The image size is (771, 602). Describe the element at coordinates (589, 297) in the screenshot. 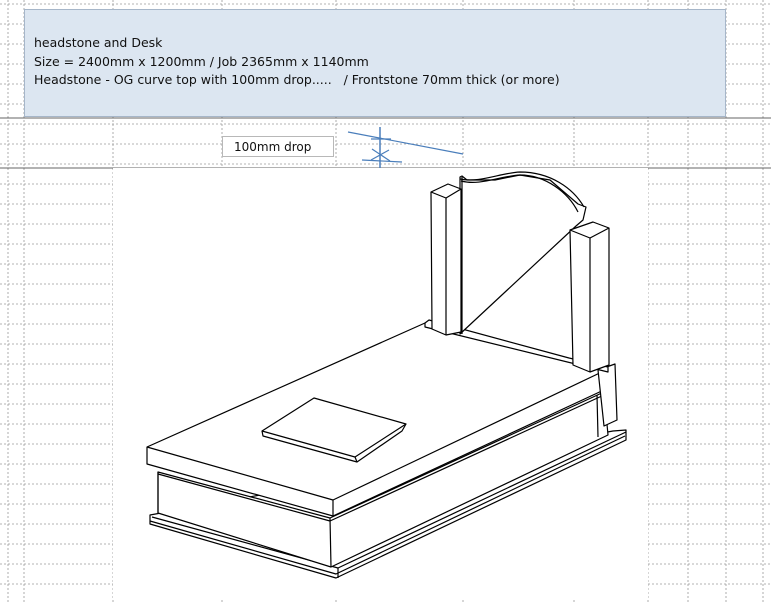

I see `right-pillar` at that location.